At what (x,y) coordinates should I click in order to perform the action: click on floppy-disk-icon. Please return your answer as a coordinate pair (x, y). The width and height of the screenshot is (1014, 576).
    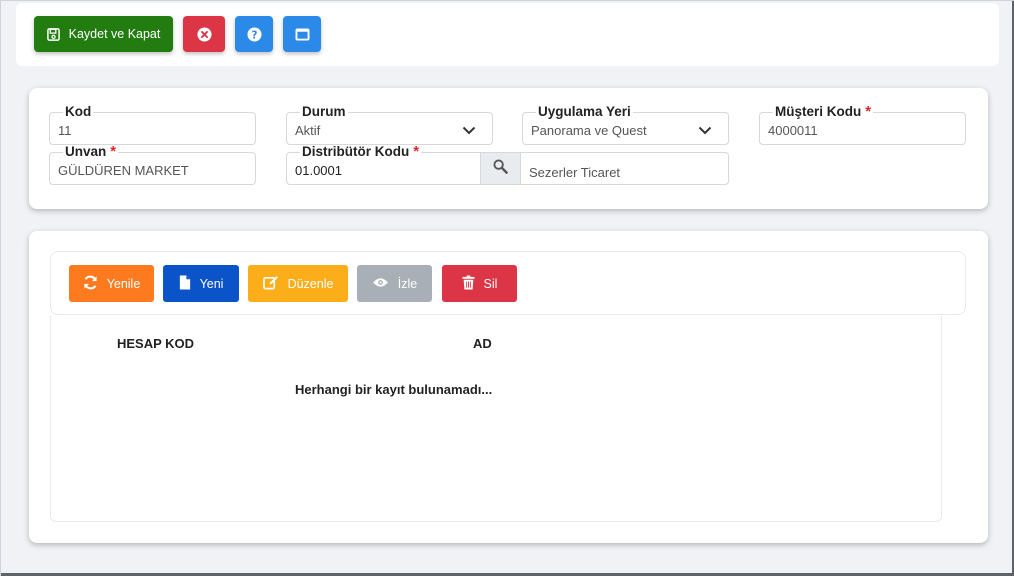
    Looking at the image, I should click on (53, 34).